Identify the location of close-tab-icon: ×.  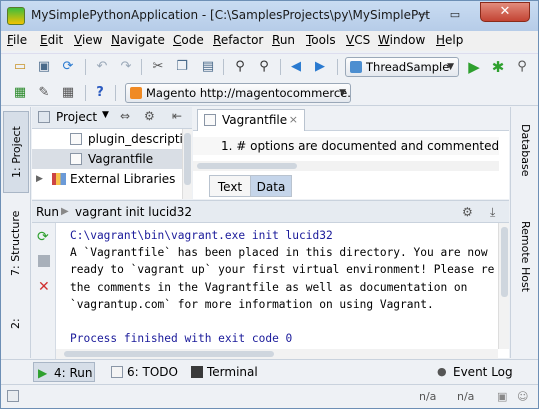
(293, 120).